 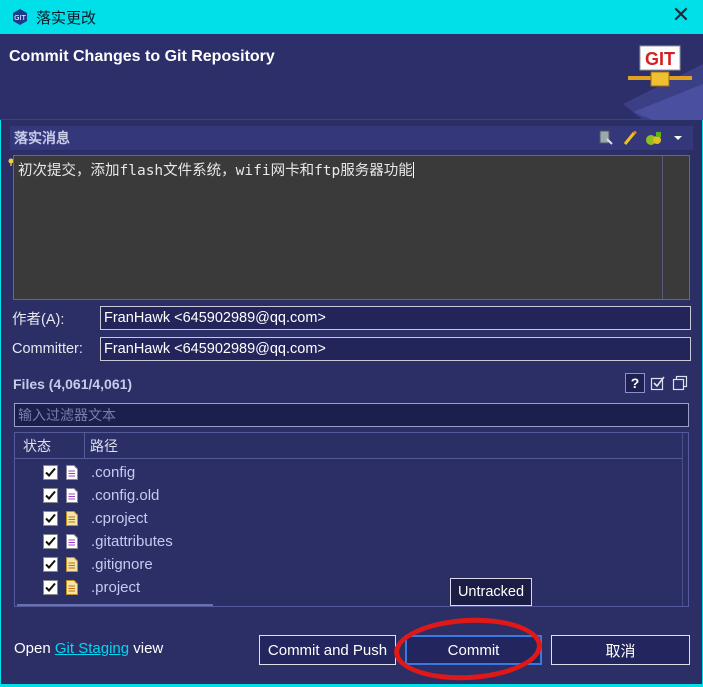 I want to click on window-title: 落实更改, so click(x=66, y=17).